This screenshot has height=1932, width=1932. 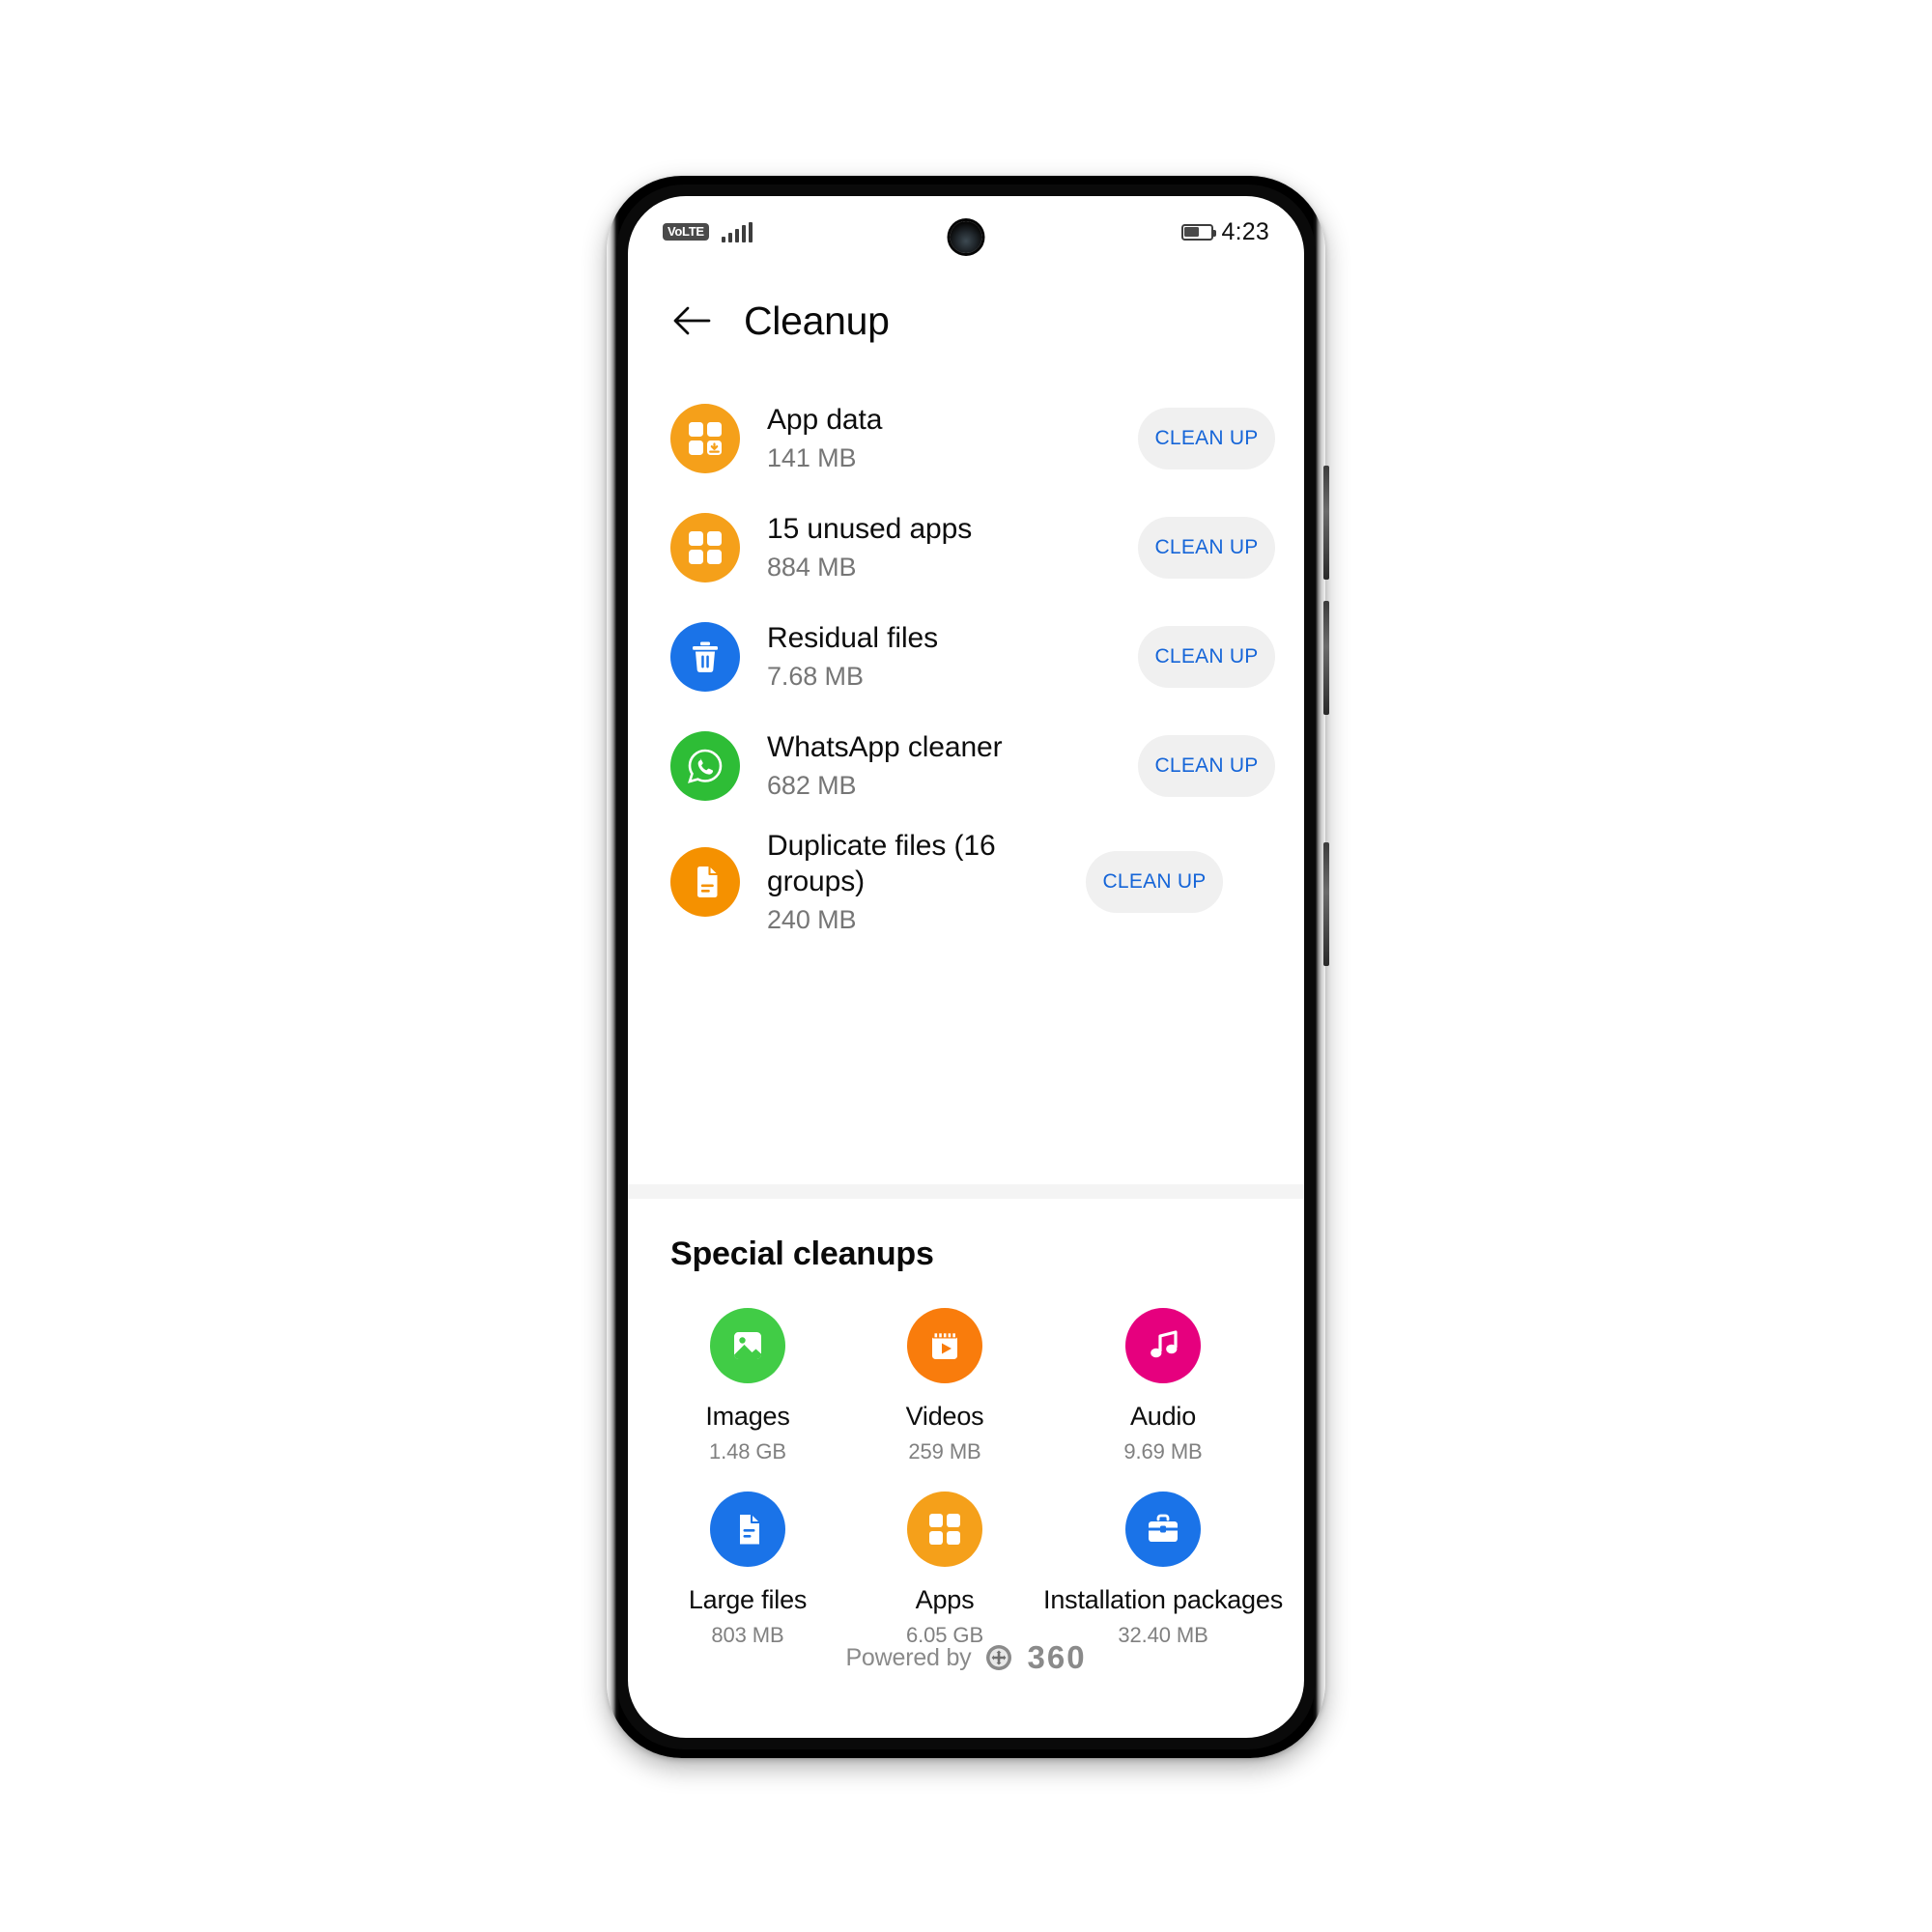 I want to click on cleanup-list: App data 141 MB CLEAN UP 15 unused apps, so click(x=966, y=659).